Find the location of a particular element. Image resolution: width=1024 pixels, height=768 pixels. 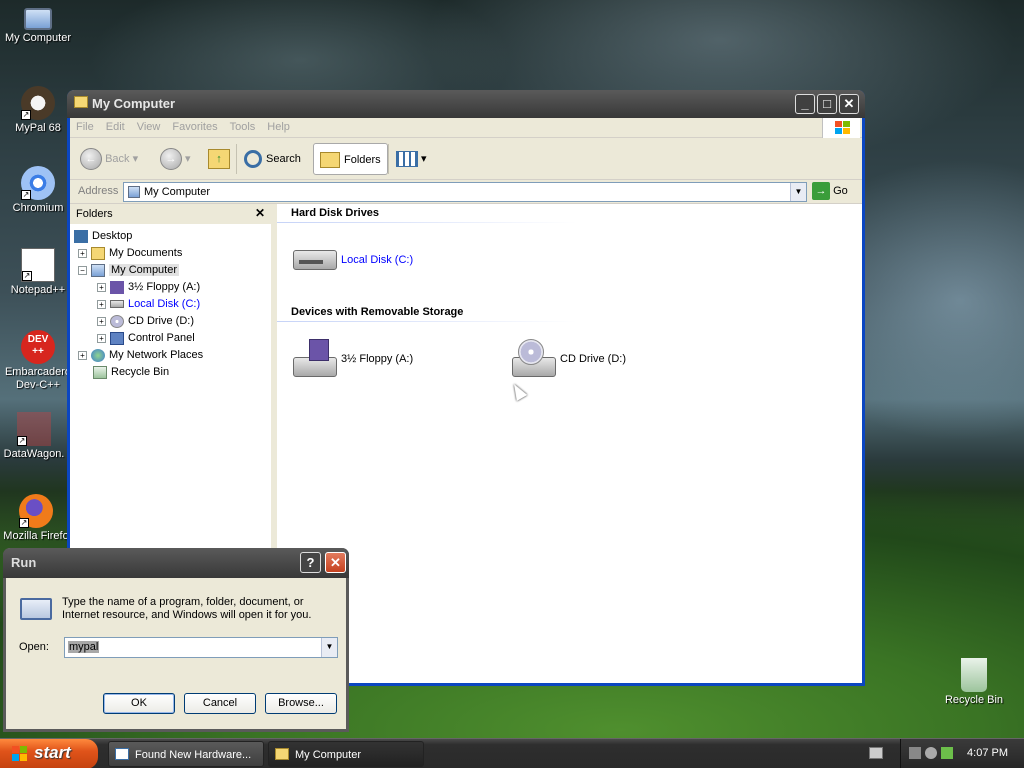

item-local-disk: Local Disk (C:) is located at coordinates (352, 260).